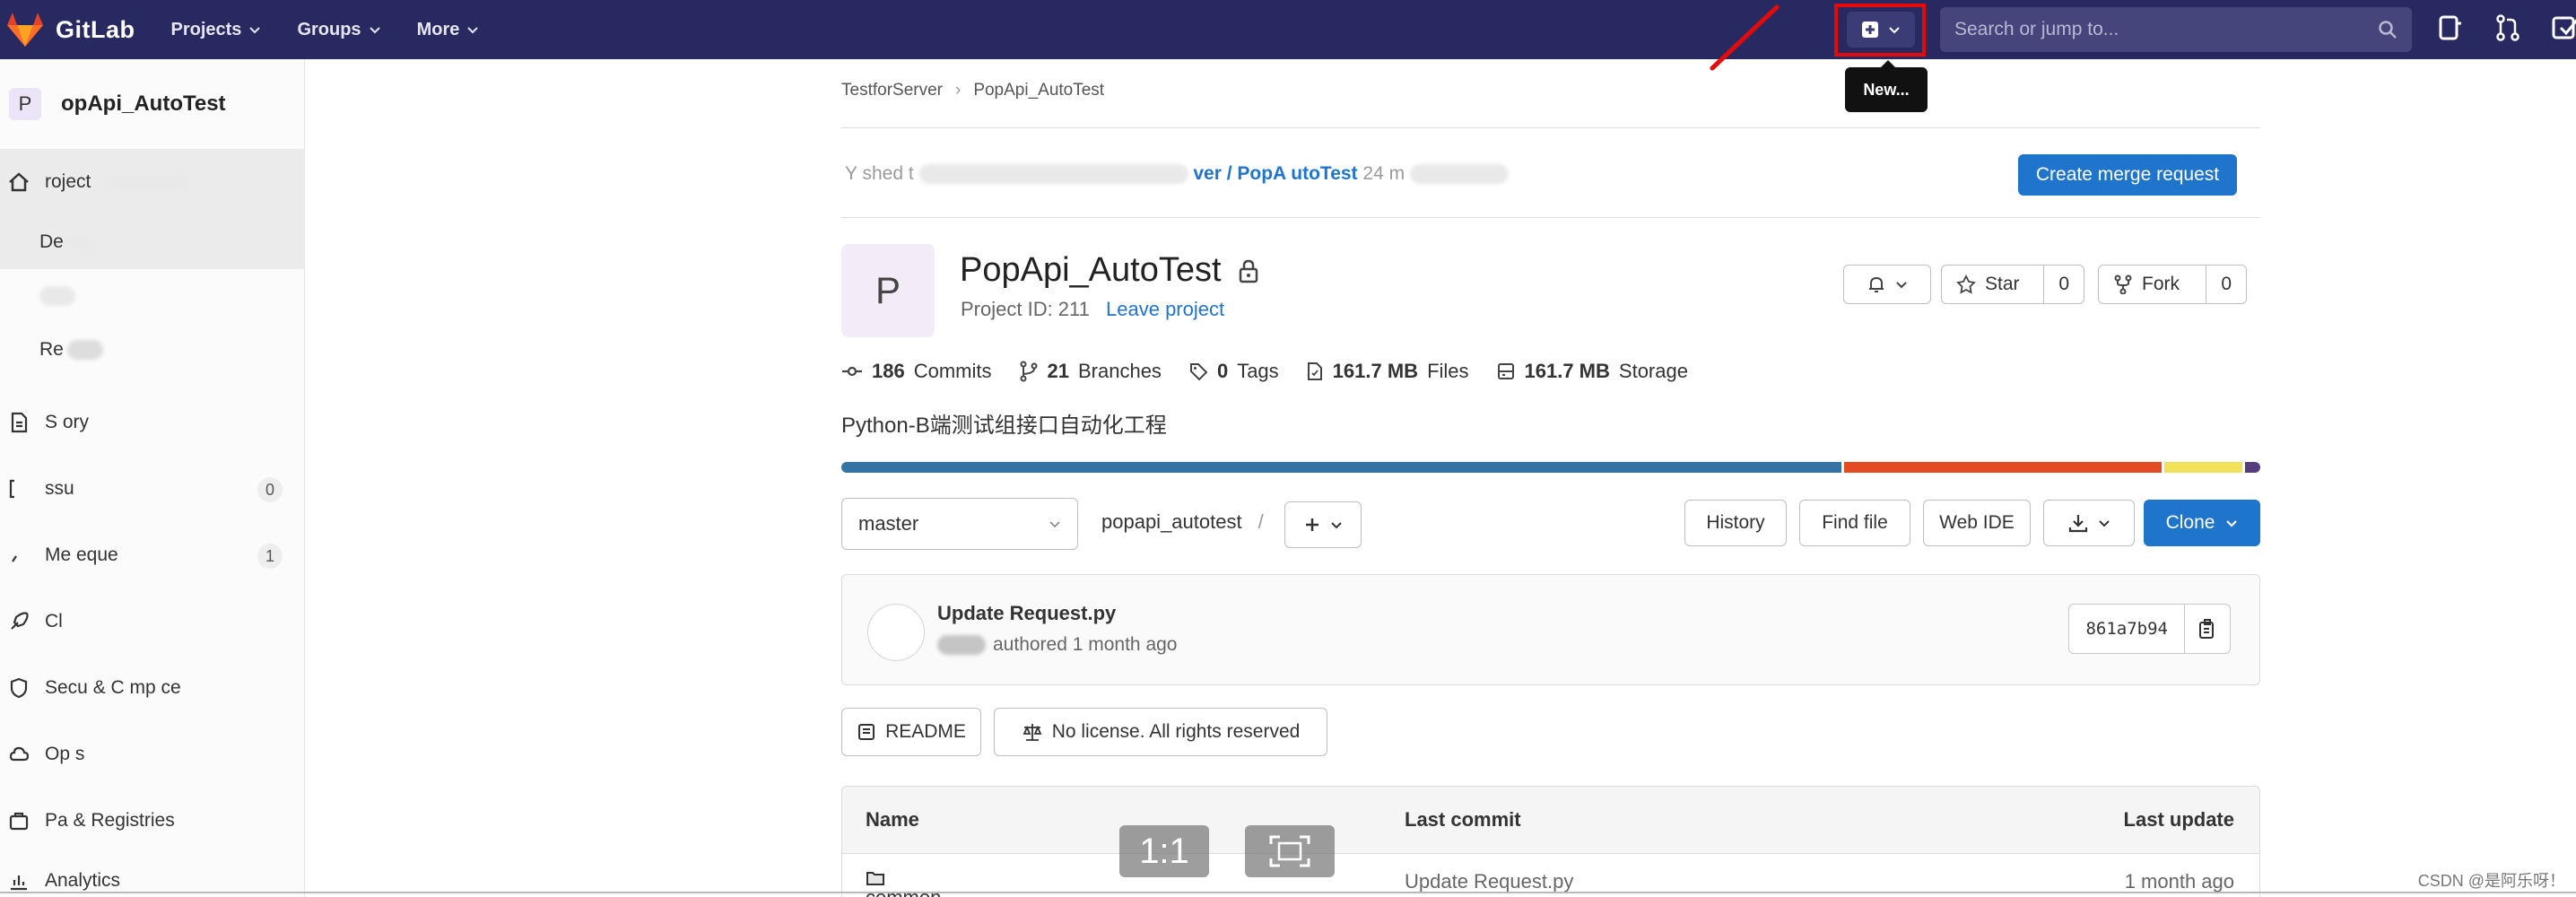  I want to click on issues-icon, so click(2450, 28).